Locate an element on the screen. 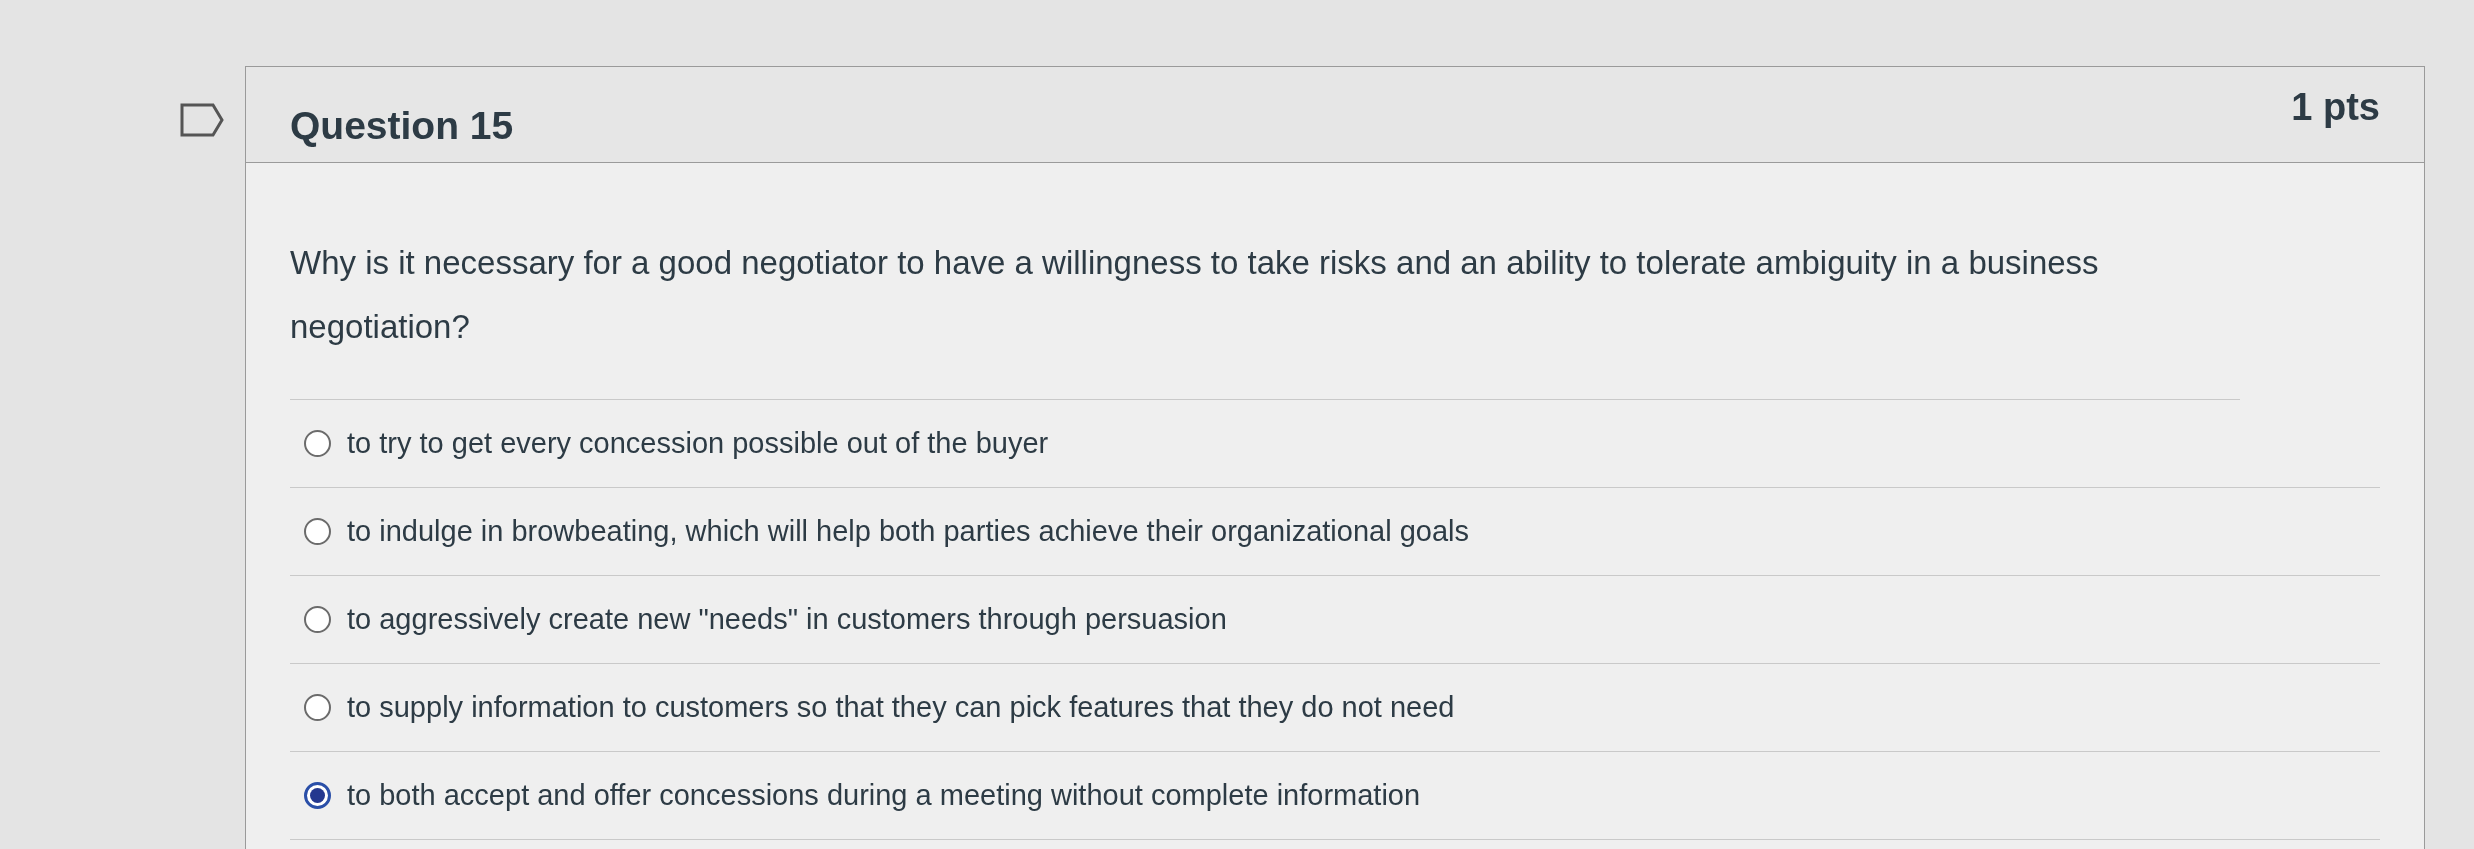 Image resolution: width=2474 pixels, height=849 pixels. option-label: to both accept and offer concessions during a meeting without complete information is located at coordinates (884, 795).